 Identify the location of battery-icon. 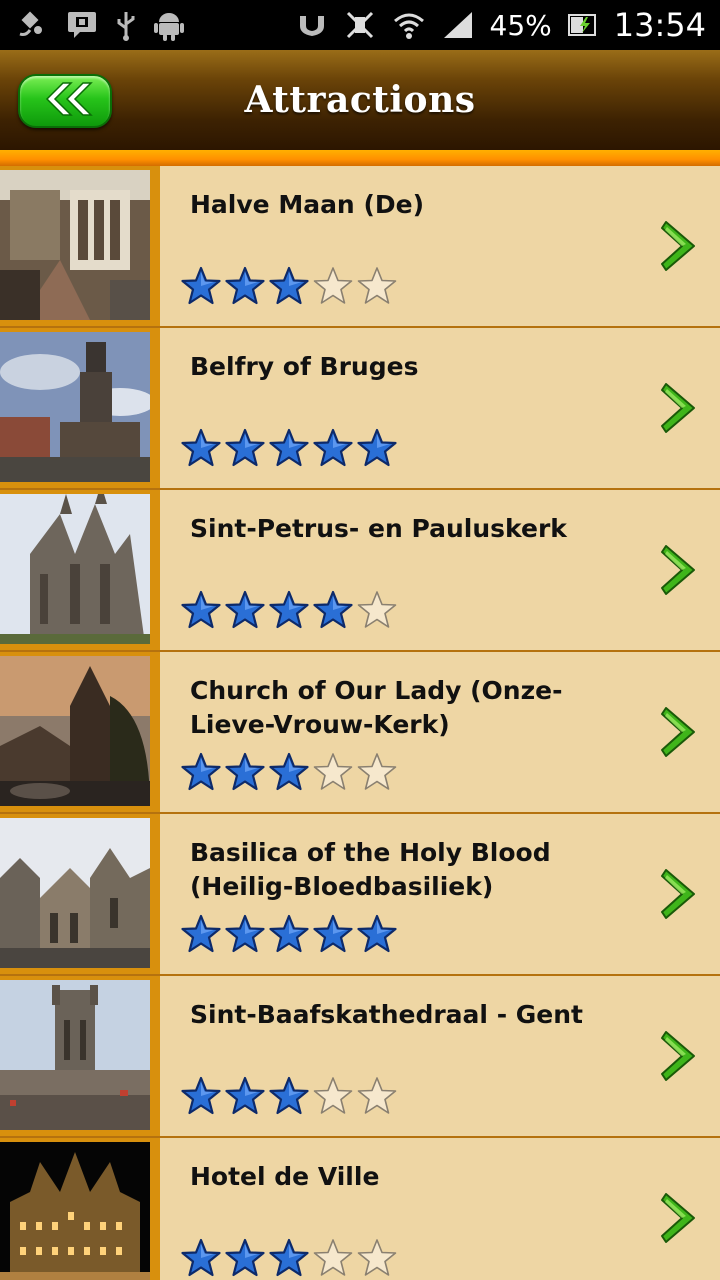
(582, 25).